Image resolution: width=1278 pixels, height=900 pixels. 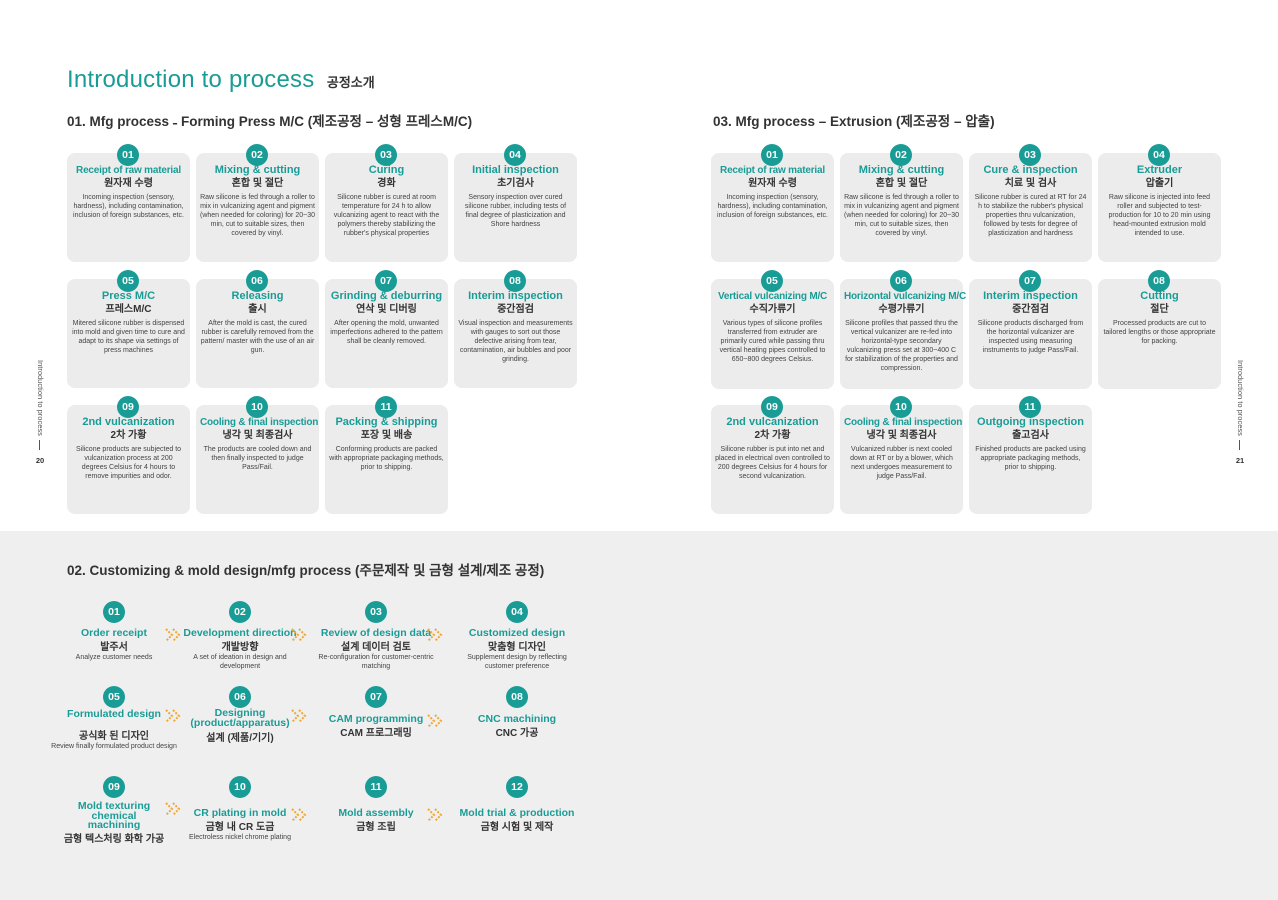 I want to click on step-title-ko: 포장 및 배송, so click(x=386, y=435).